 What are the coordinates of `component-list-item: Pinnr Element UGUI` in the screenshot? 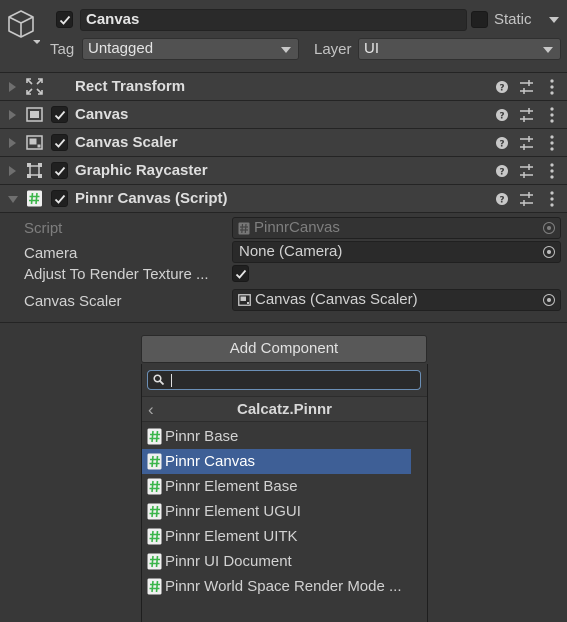 It's located at (276, 511).